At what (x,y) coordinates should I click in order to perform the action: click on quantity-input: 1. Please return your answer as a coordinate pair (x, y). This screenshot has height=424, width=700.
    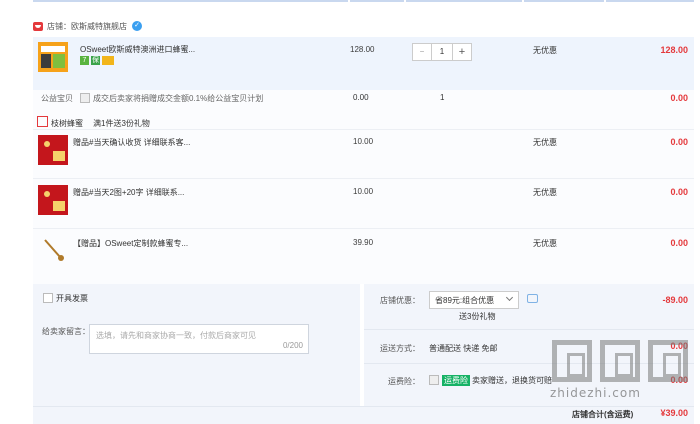
    Looking at the image, I should click on (442, 52).